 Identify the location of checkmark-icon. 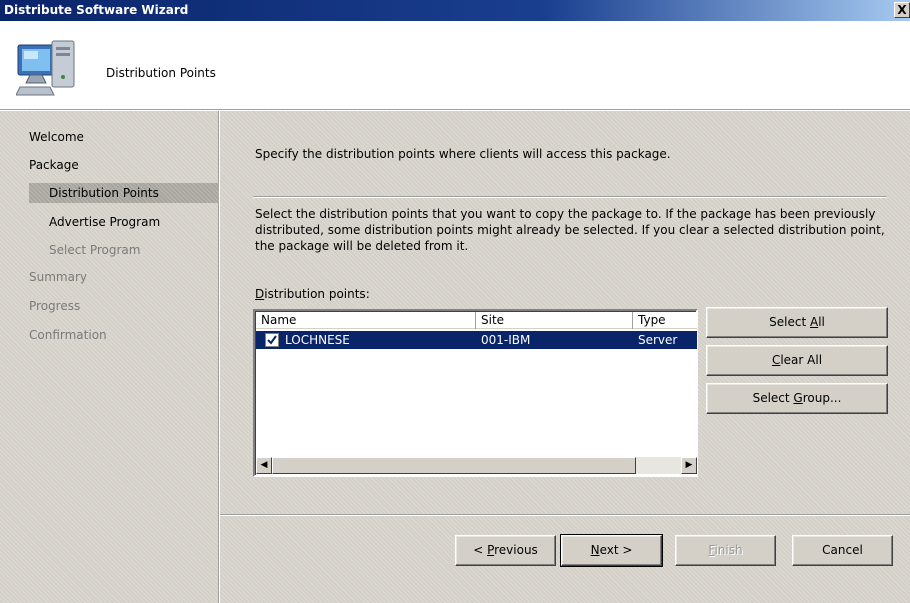
(272, 340).